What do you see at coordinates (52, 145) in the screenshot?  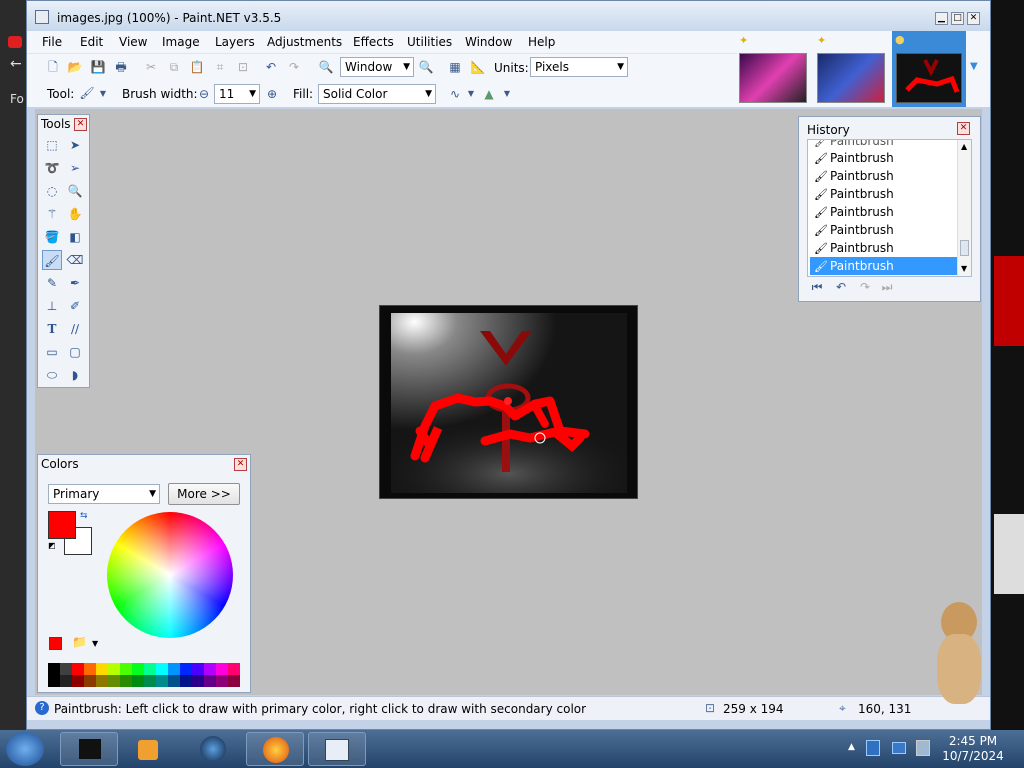 I see `rectangle-select-icon: ⬚` at bounding box center [52, 145].